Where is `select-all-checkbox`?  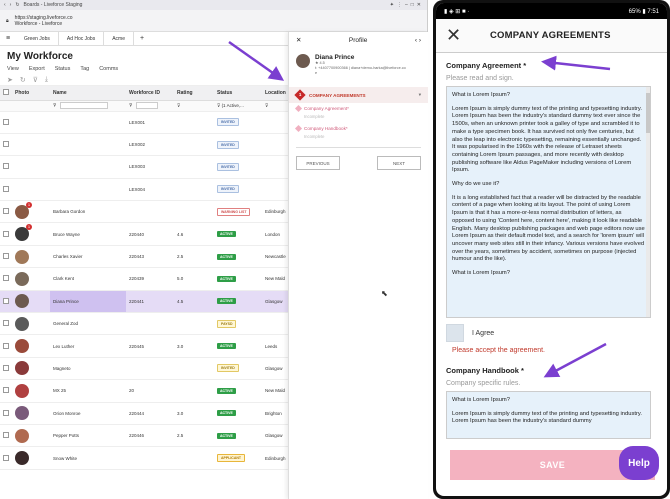 select-all-checkbox is located at coordinates (6, 91).